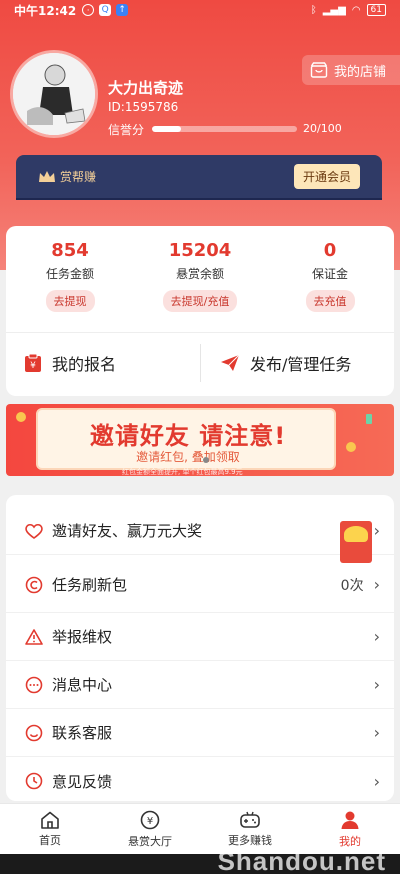 The width and height of the screenshot is (400, 874). What do you see at coordinates (334, 10) in the screenshot?
I see `signal-icon: ▂▄▆` at bounding box center [334, 10].